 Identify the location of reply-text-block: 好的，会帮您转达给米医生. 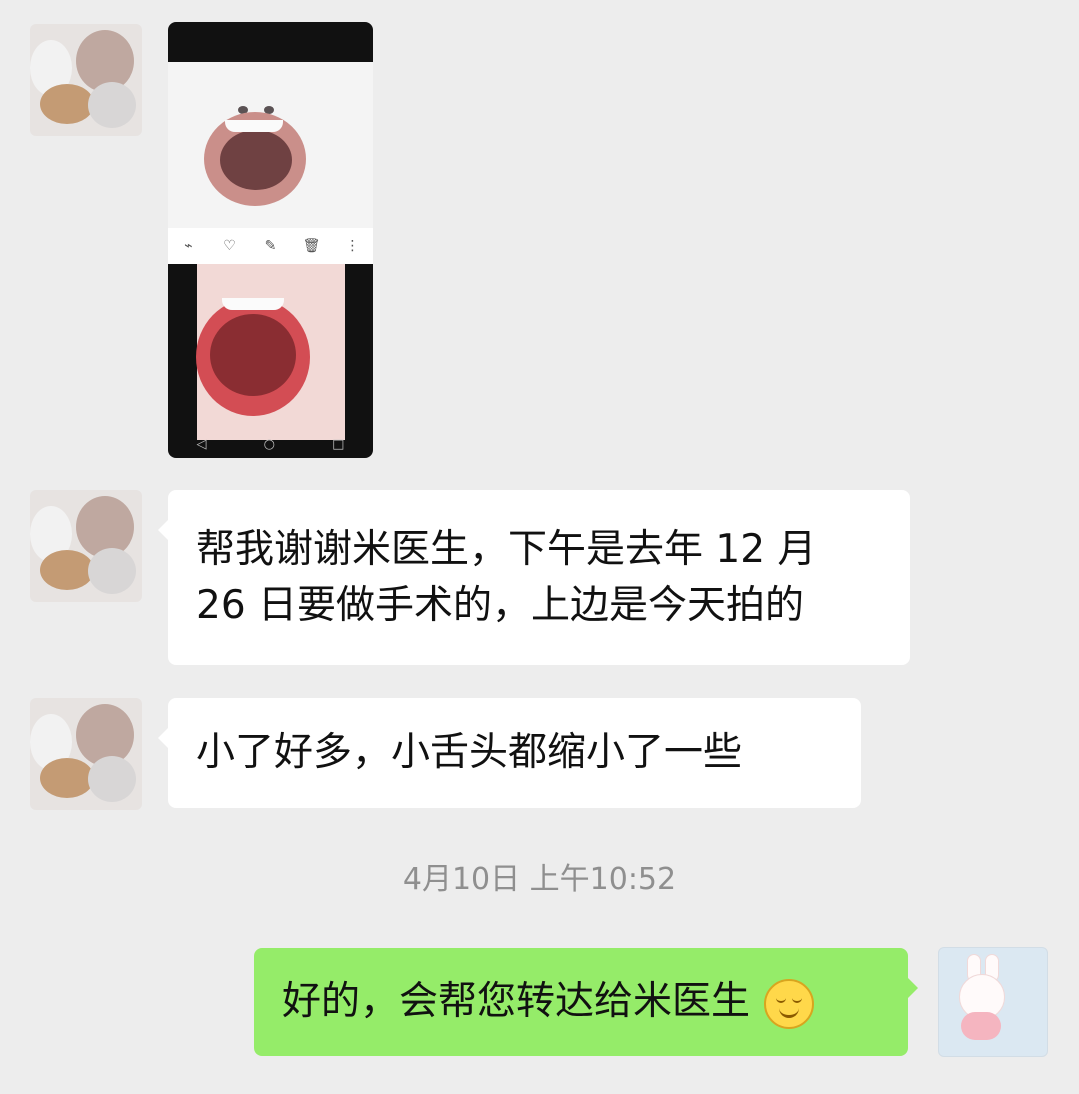
(581, 1002).